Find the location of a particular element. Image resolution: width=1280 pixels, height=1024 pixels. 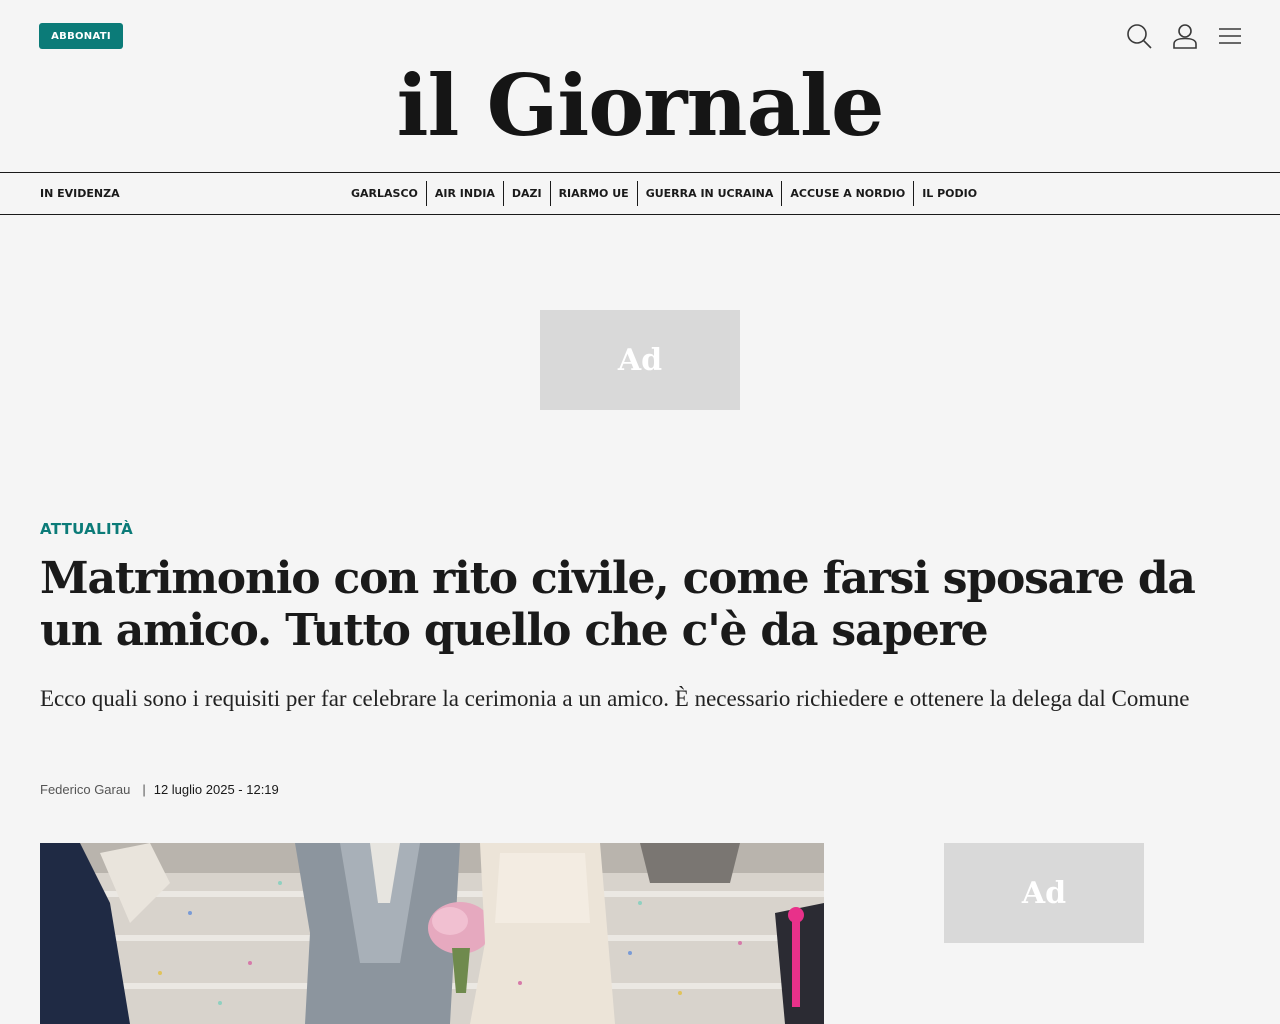

publish-date: 12 luglio 2025 - 12:19 is located at coordinates (216, 789).